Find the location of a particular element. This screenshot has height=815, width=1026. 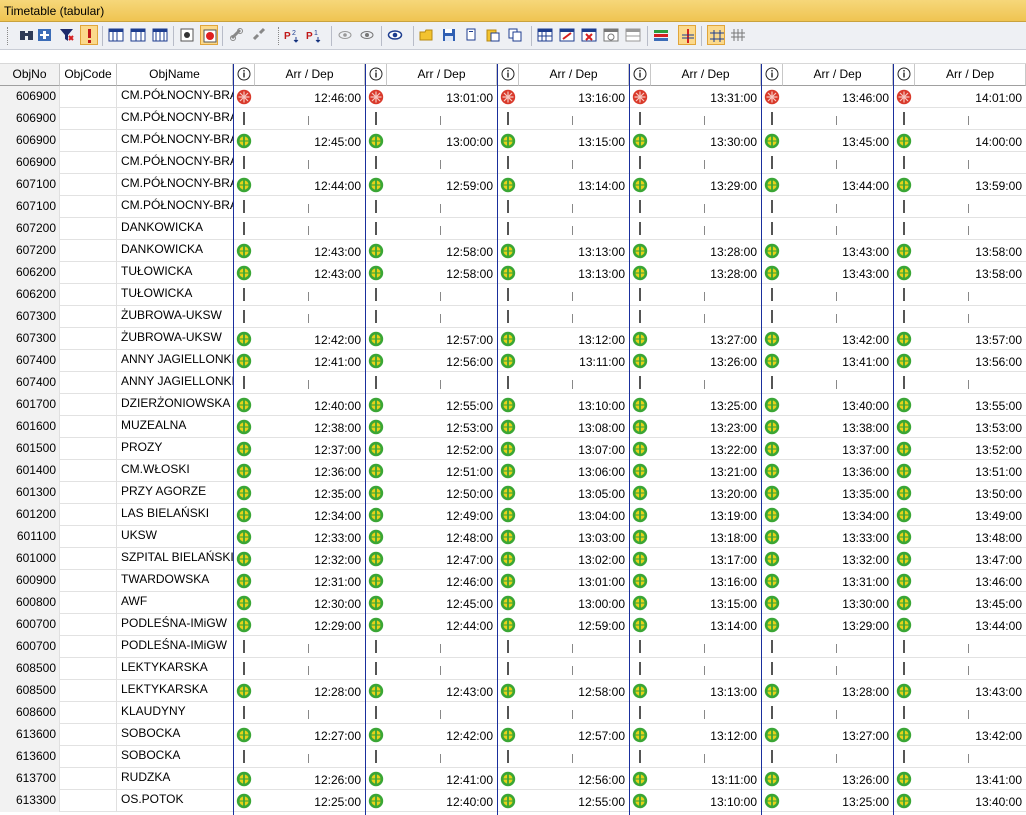

time-cell: 13:28:00 is located at coordinates (706, 251).